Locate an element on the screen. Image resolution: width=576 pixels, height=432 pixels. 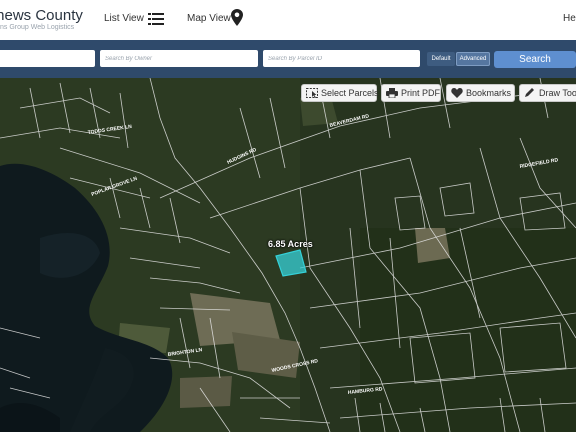
nav-list-view: List View is located at coordinates (124, 18).